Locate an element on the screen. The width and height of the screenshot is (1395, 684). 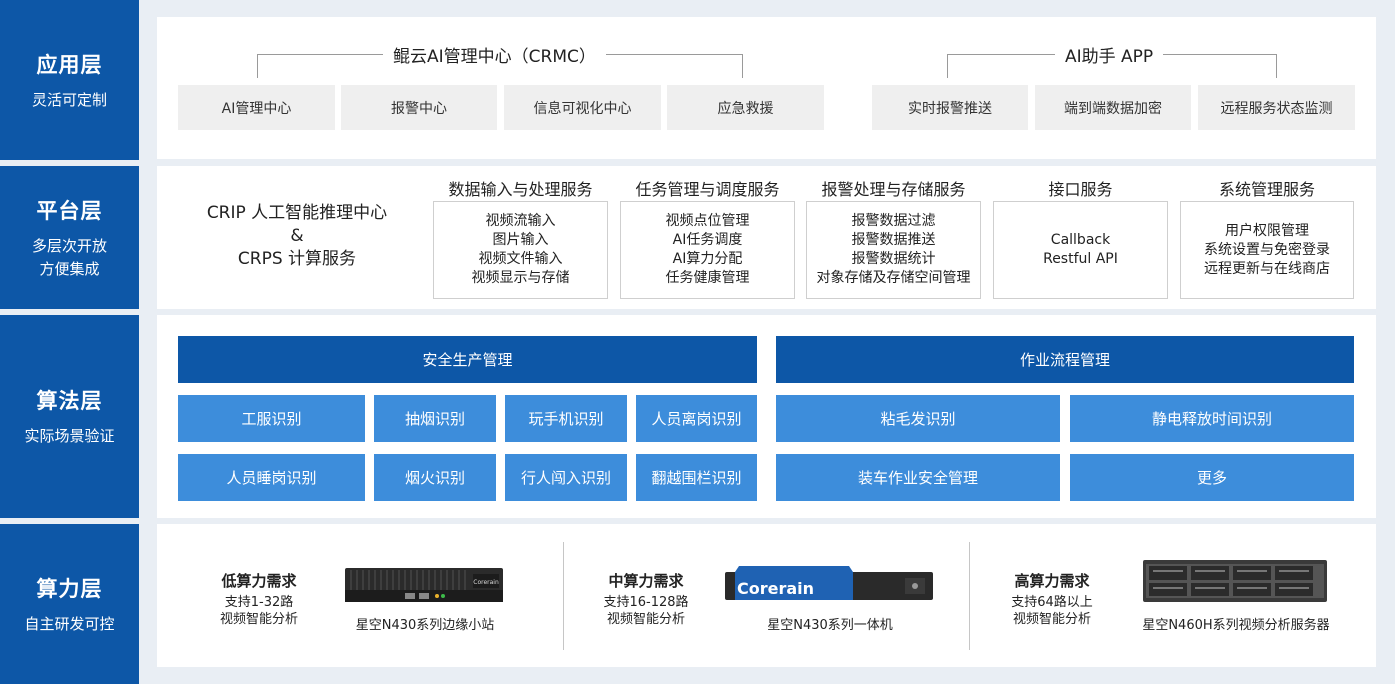
need-desc: 支持64路以上 is located at coordinates (1052, 602).